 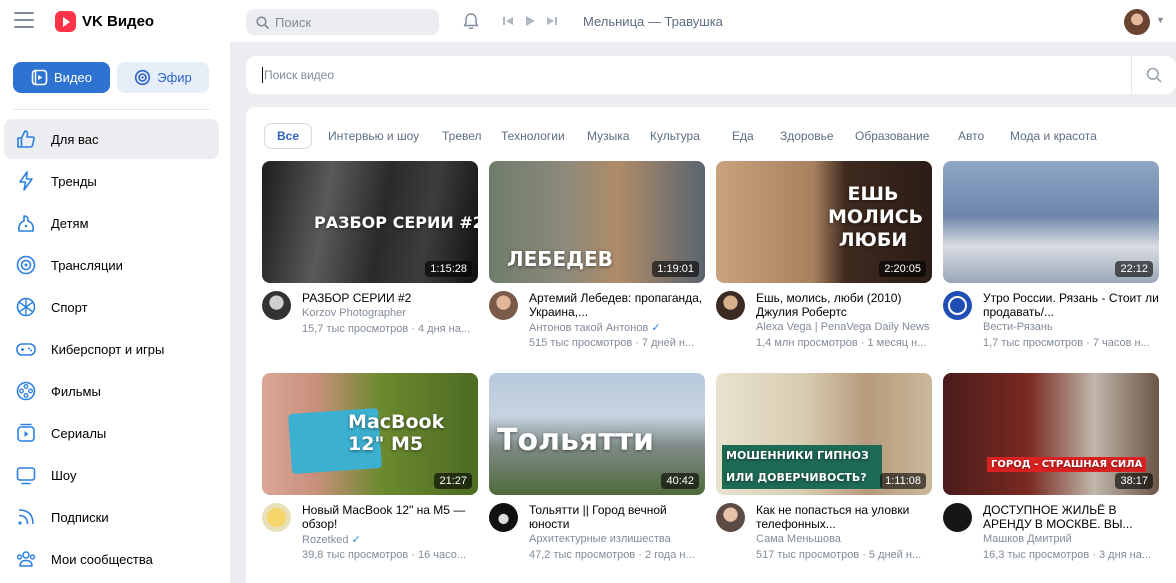 What do you see at coordinates (1051, 434) in the screenshot?
I see `video-thumbnail: ГОРОД - СТРАШНАЯ СИЛА 38:17` at bounding box center [1051, 434].